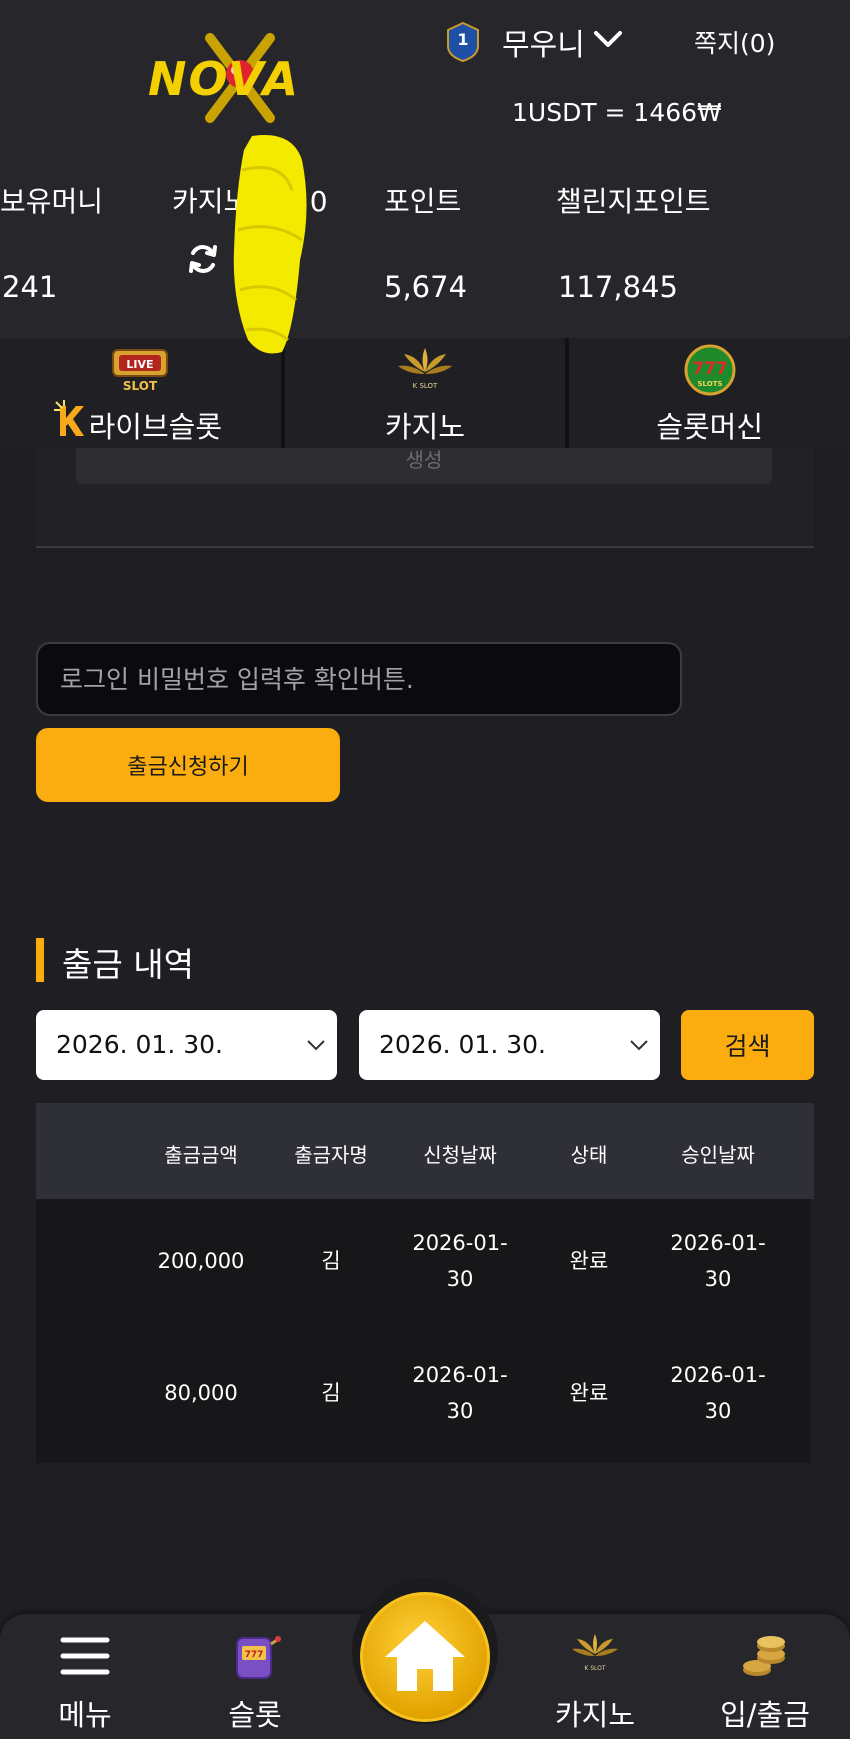  What do you see at coordinates (255, 1679) in the screenshot?
I see `nav-slot: 777 슬롯` at bounding box center [255, 1679].